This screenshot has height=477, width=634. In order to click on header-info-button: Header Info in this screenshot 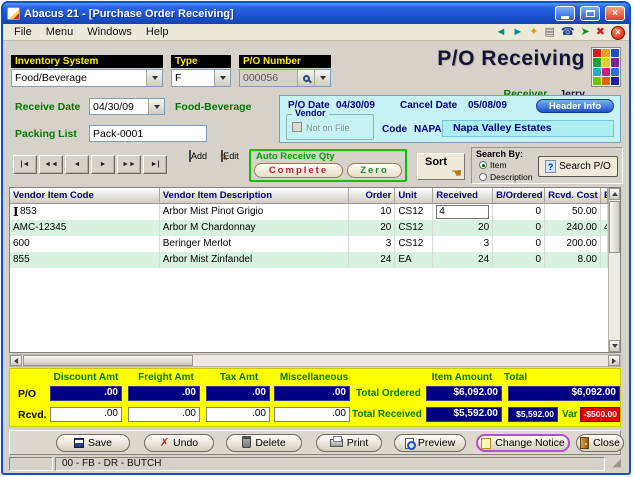, I will do `click(575, 106)`.